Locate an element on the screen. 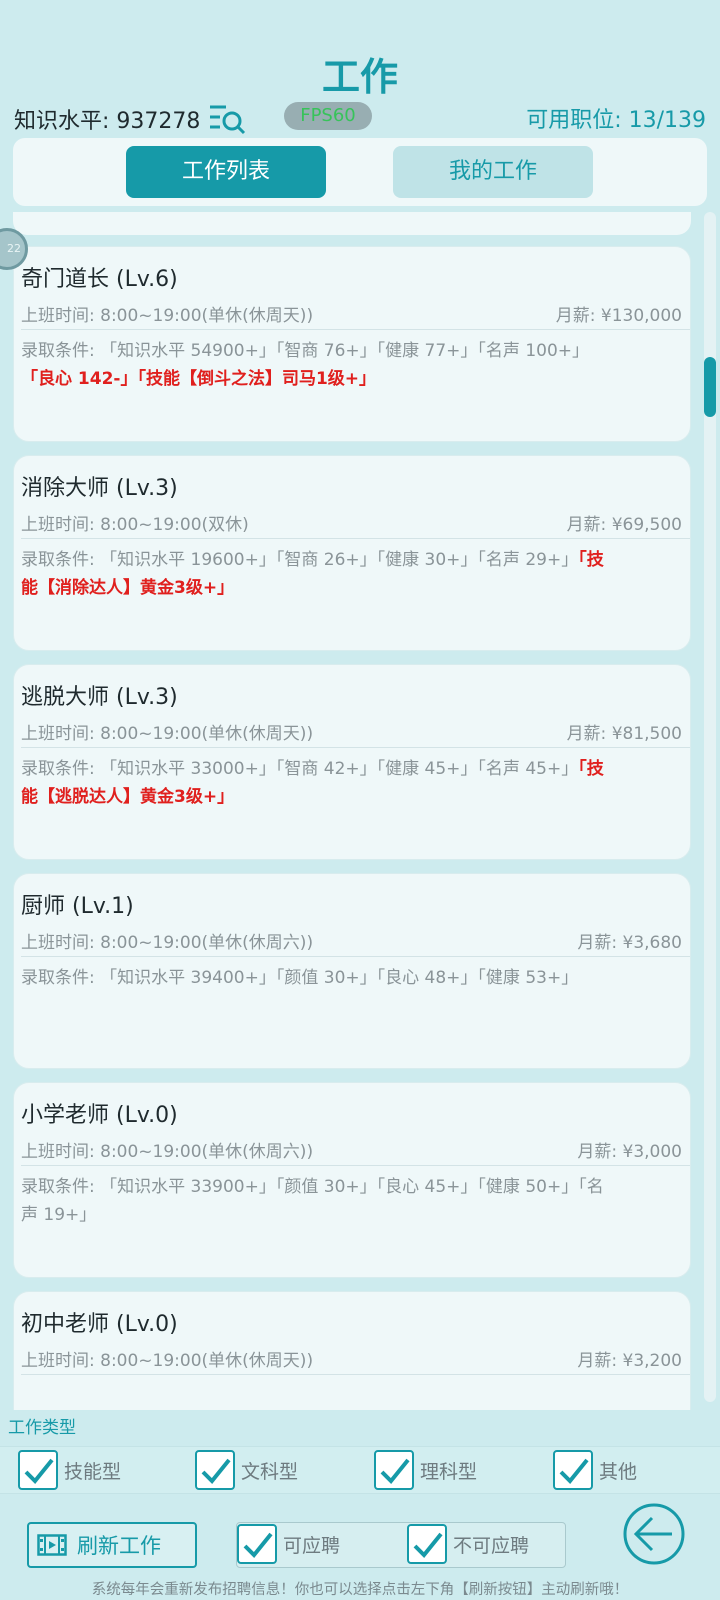 This screenshot has height=1600, width=720. job-type-filter: 技能型 文科型 理科型 其他 is located at coordinates (360, 1470).